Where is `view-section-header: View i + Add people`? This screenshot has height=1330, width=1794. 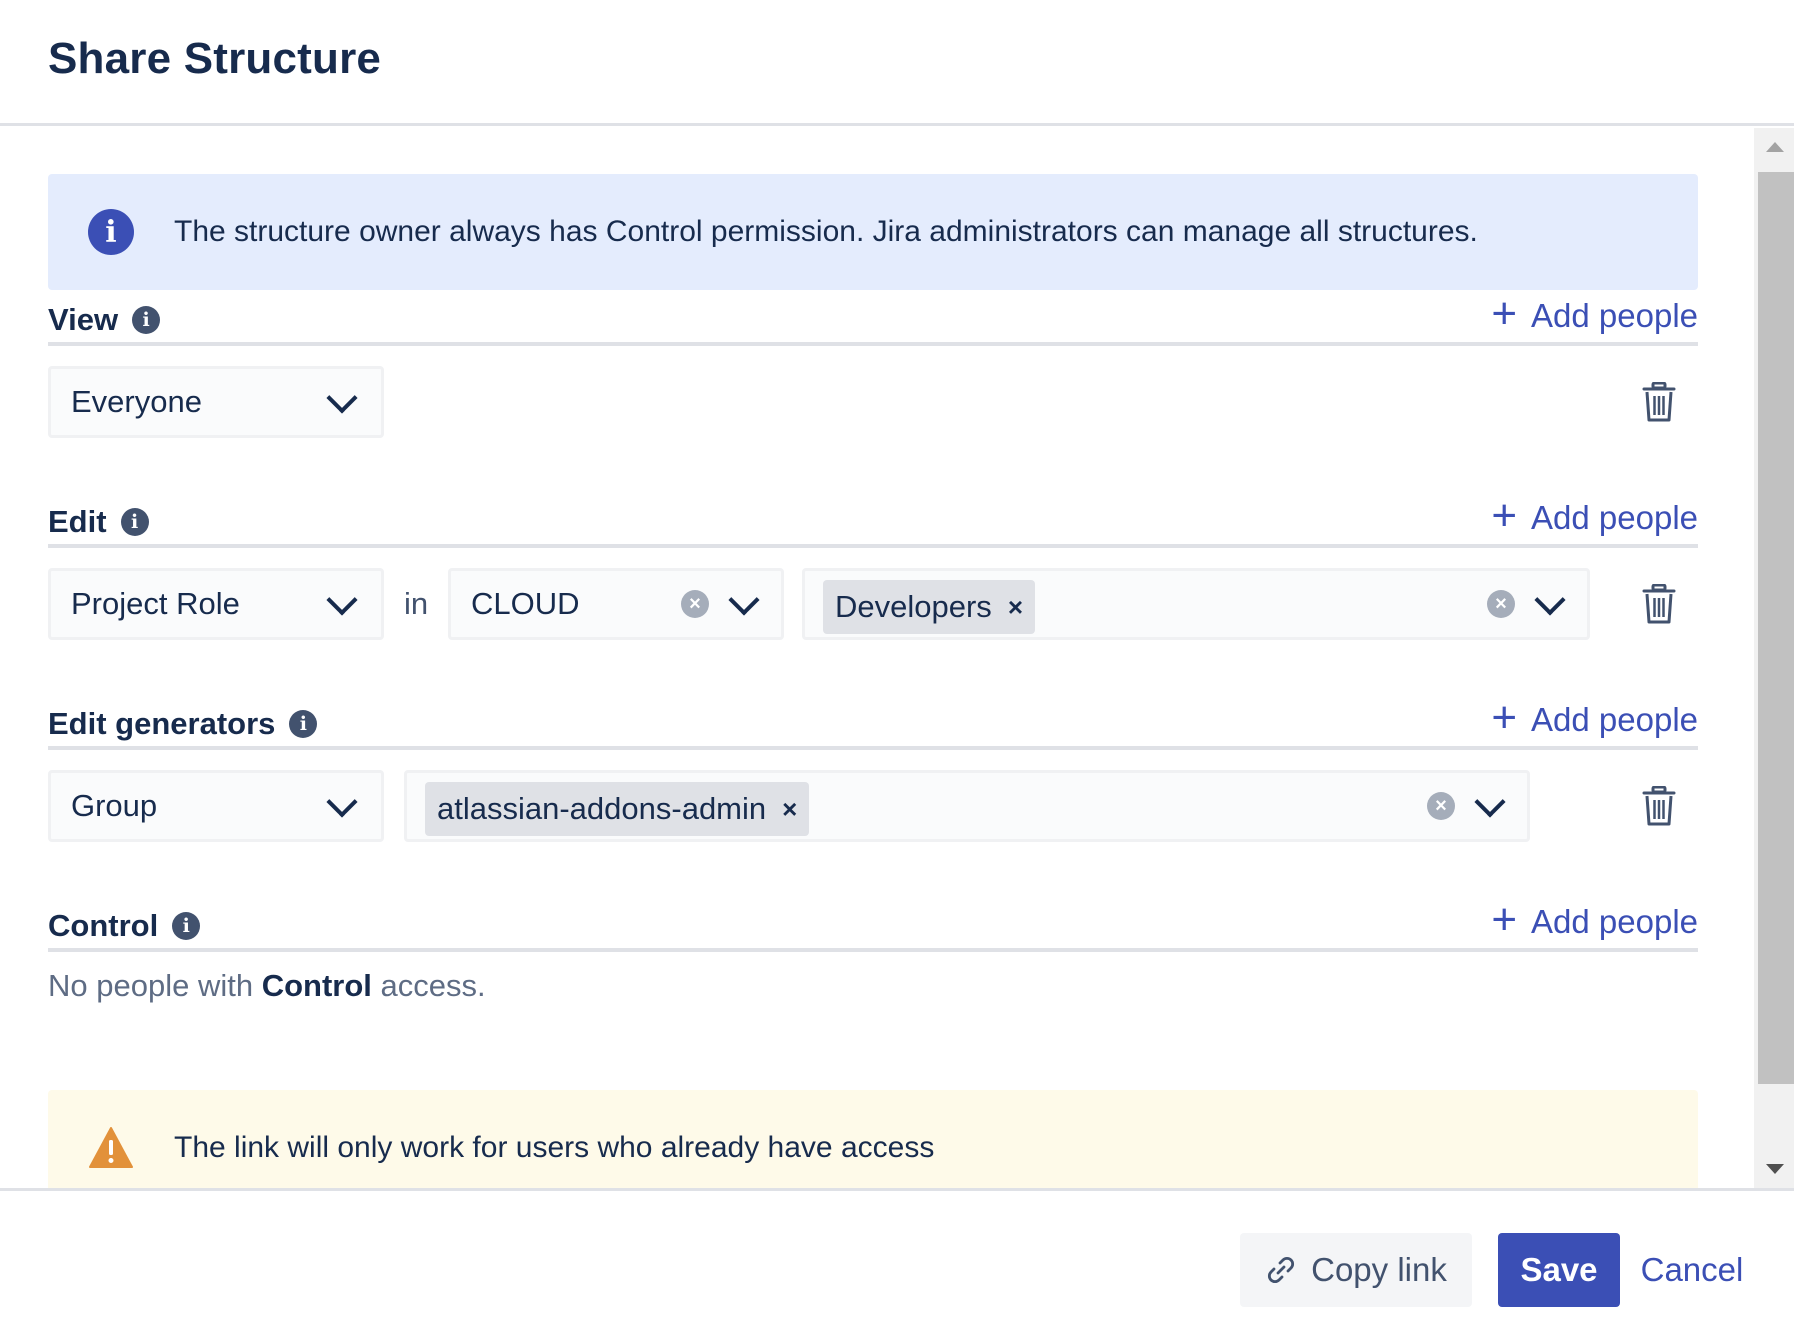 view-section-header: View i + Add people is located at coordinates (873, 319).